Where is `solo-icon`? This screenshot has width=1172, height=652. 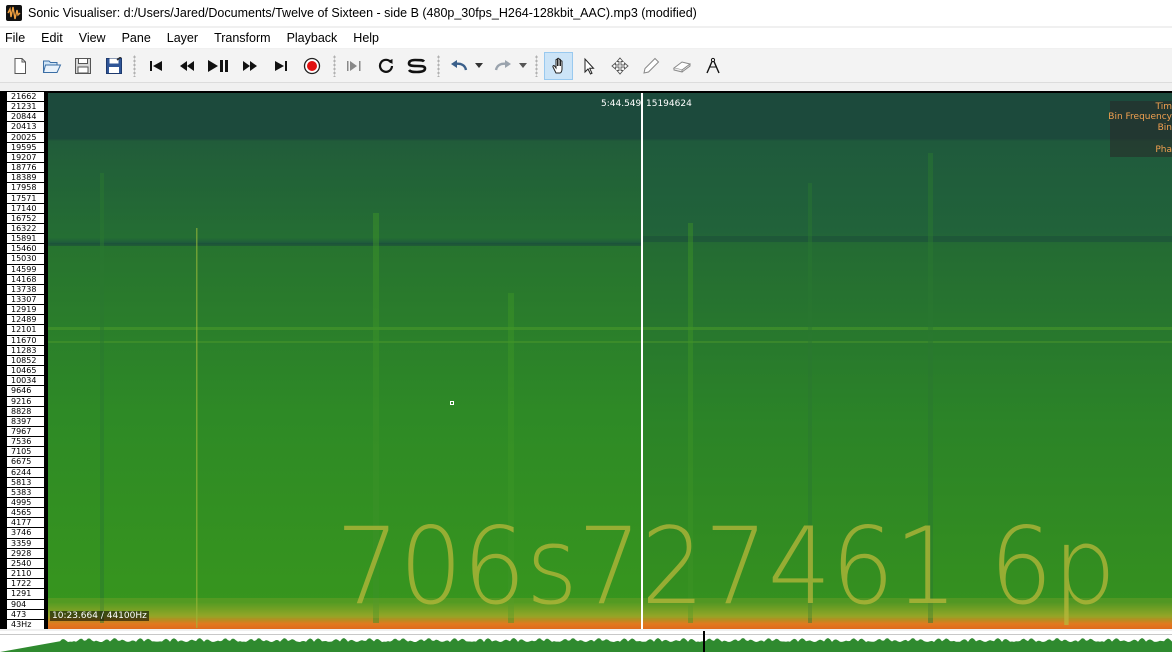
solo-icon is located at coordinates (417, 66).